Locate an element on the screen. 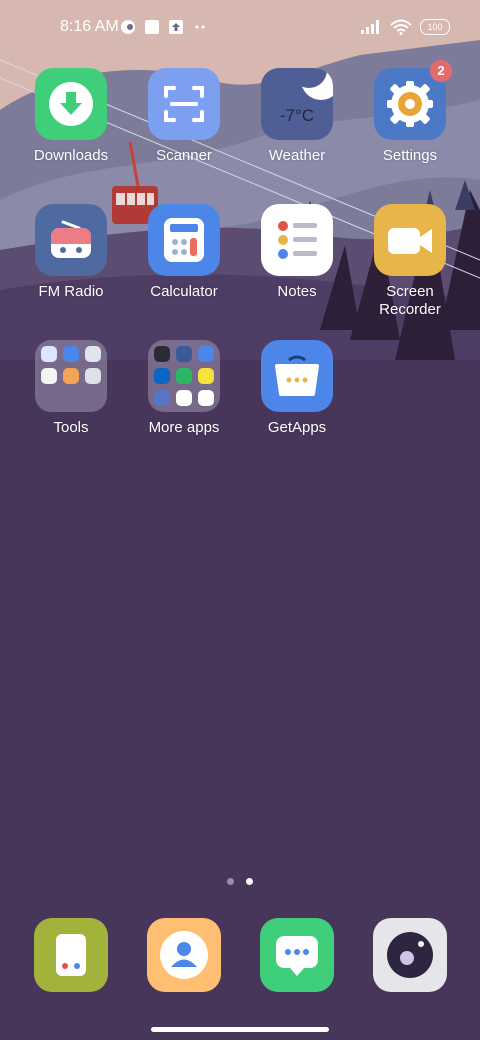 Image resolution: width=480 pixels, height=1040 pixels. app-fm-radio: FM Radio is located at coordinates (71, 252).